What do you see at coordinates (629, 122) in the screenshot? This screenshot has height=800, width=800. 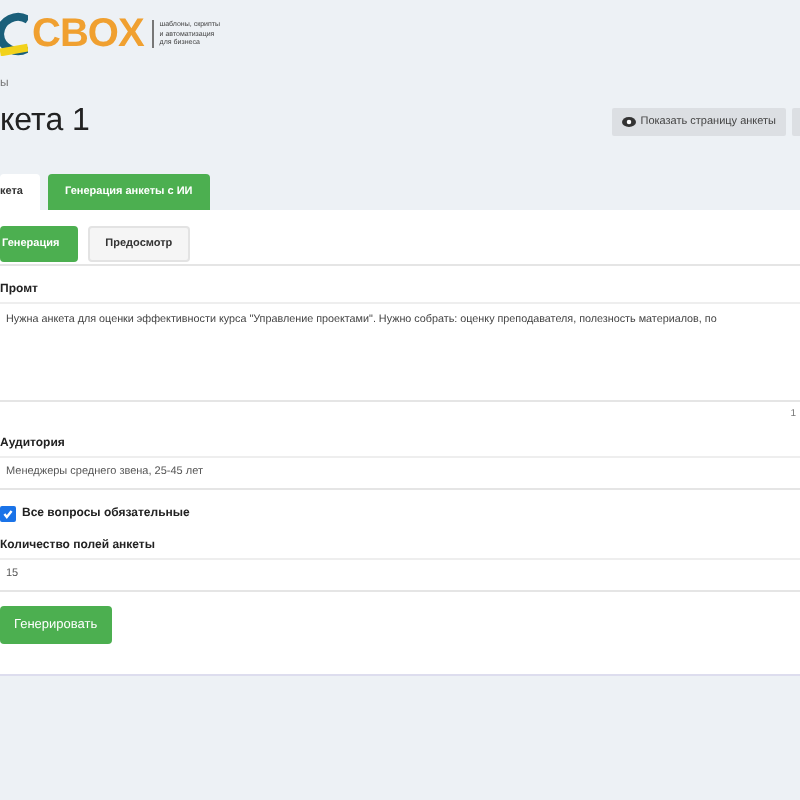 I see `eye-icon` at bounding box center [629, 122].